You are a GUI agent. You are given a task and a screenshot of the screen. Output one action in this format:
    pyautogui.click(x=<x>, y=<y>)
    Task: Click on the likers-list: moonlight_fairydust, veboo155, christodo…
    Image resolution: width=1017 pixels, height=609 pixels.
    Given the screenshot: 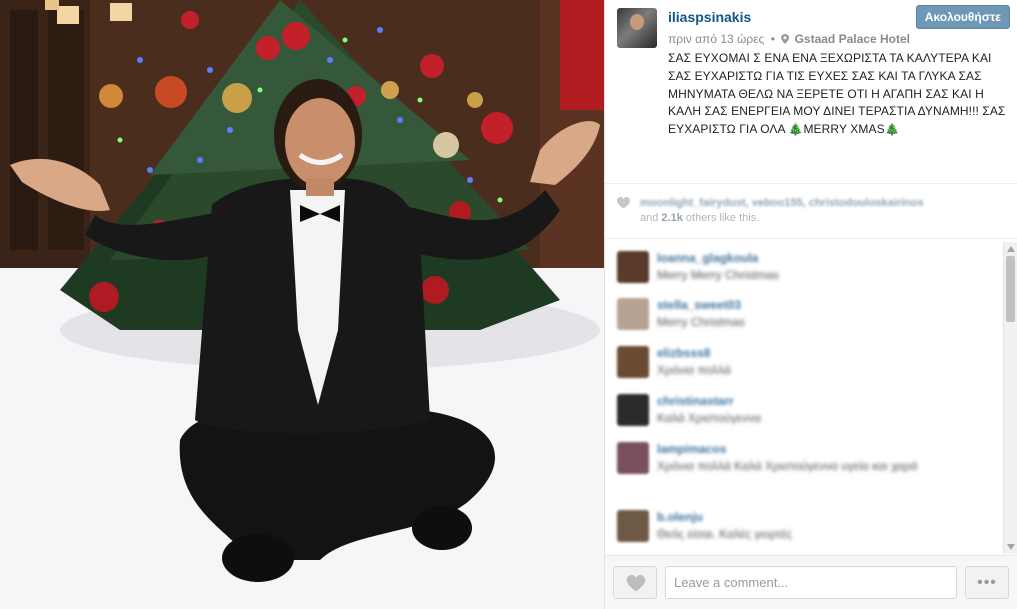 What is the action you would take?
    pyautogui.click(x=782, y=203)
    